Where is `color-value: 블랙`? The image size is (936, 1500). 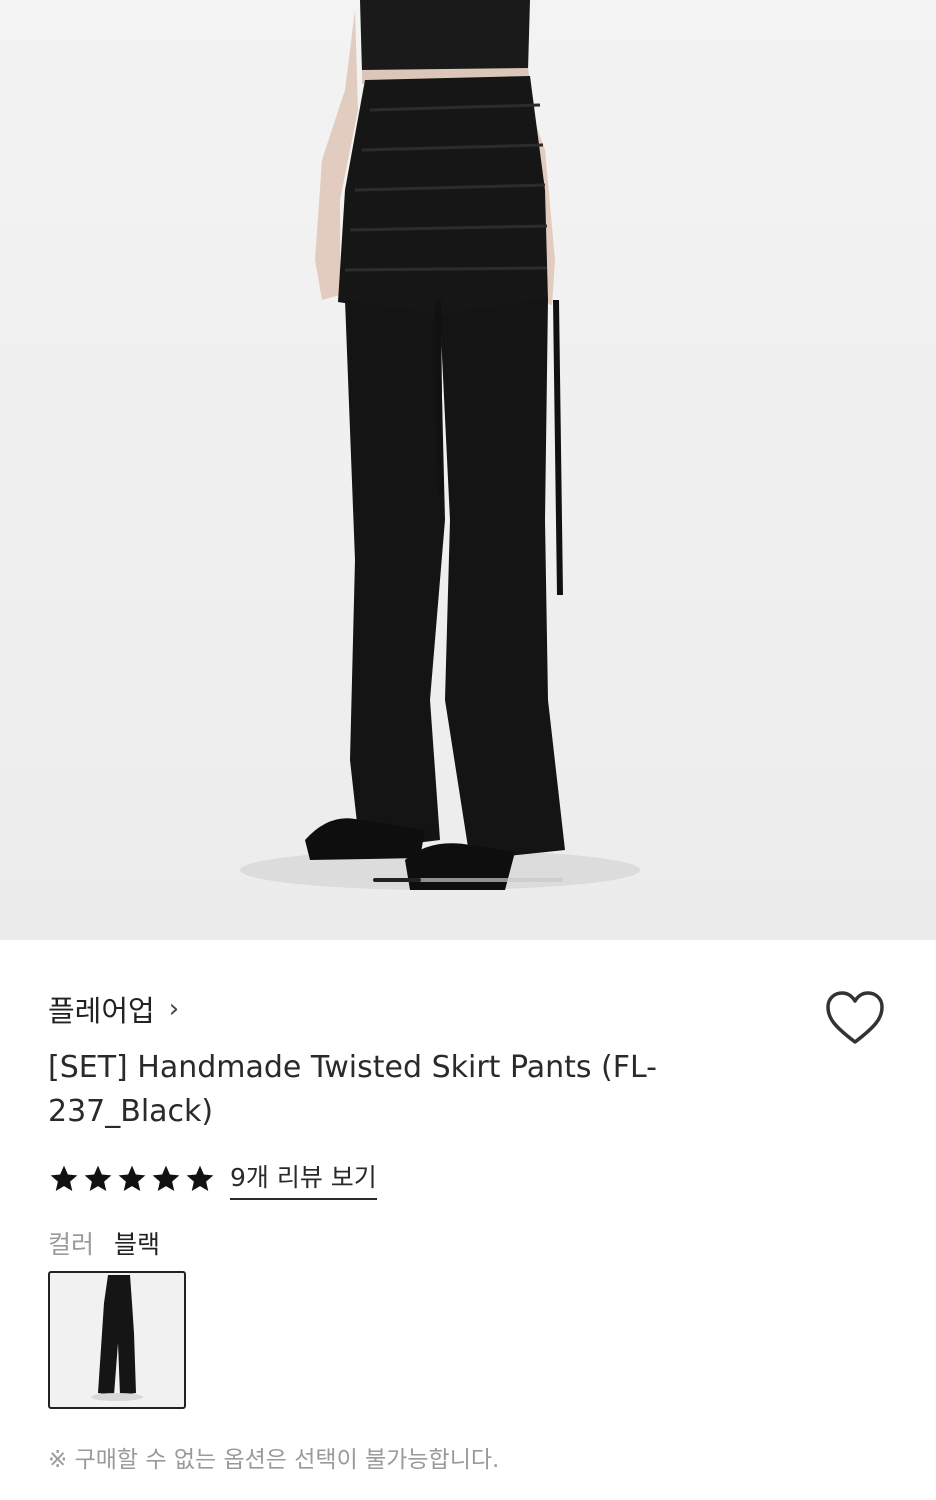 color-value: 블랙 is located at coordinates (137, 1244).